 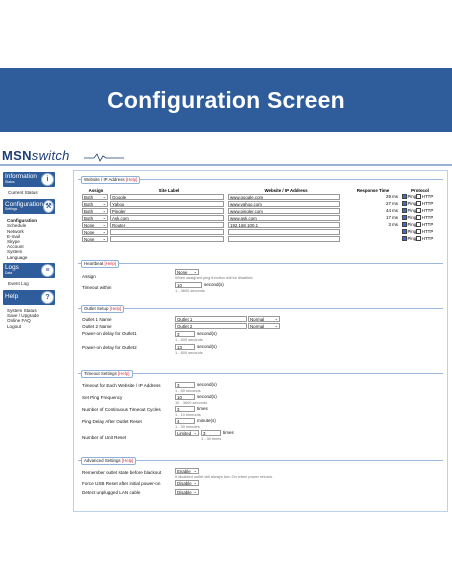 What do you see at coordinates (284, 210) in the screenshot?
I see `address-input: www.pingler.com` at bounding box center [284, 210].